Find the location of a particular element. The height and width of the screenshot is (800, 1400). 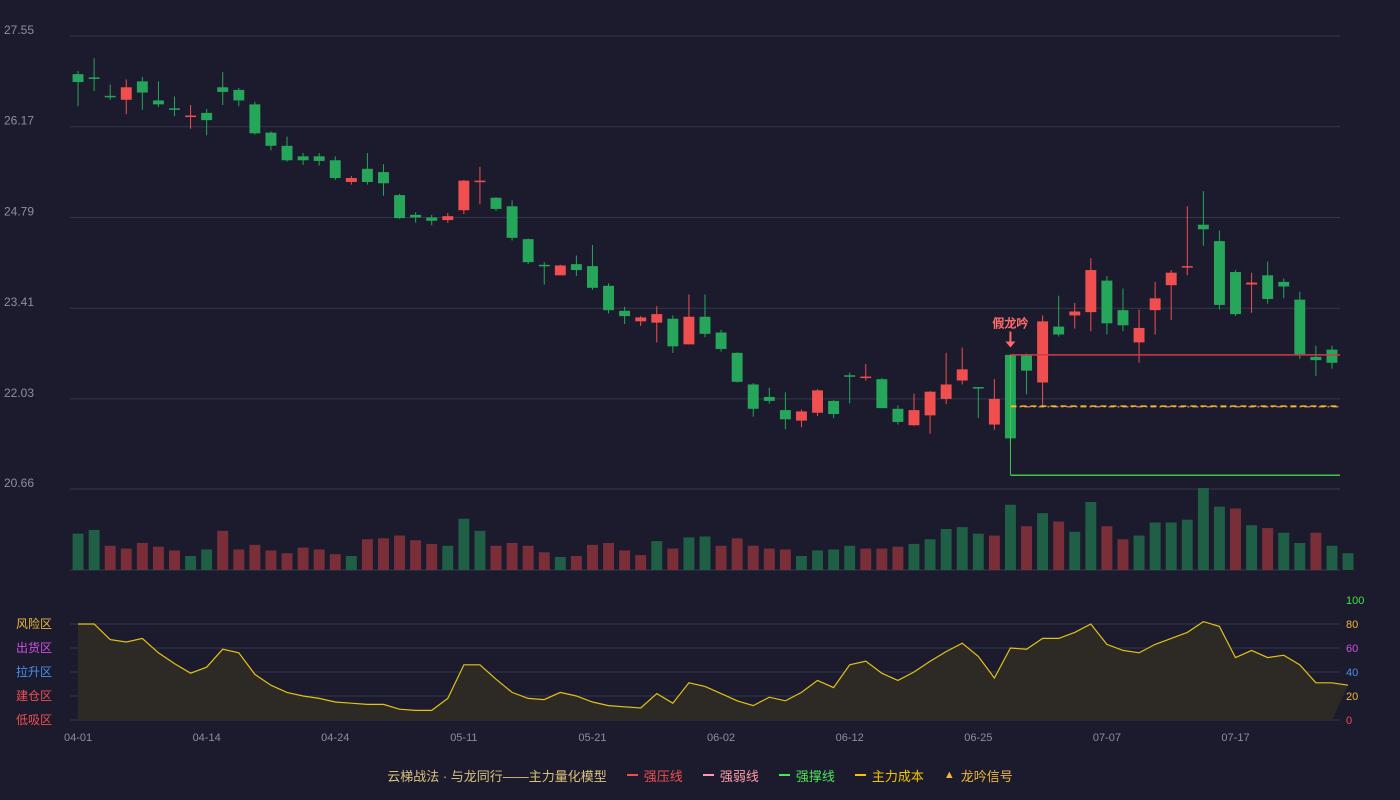

price-tick-label: 27.55 is located at coordinates (19, 30).